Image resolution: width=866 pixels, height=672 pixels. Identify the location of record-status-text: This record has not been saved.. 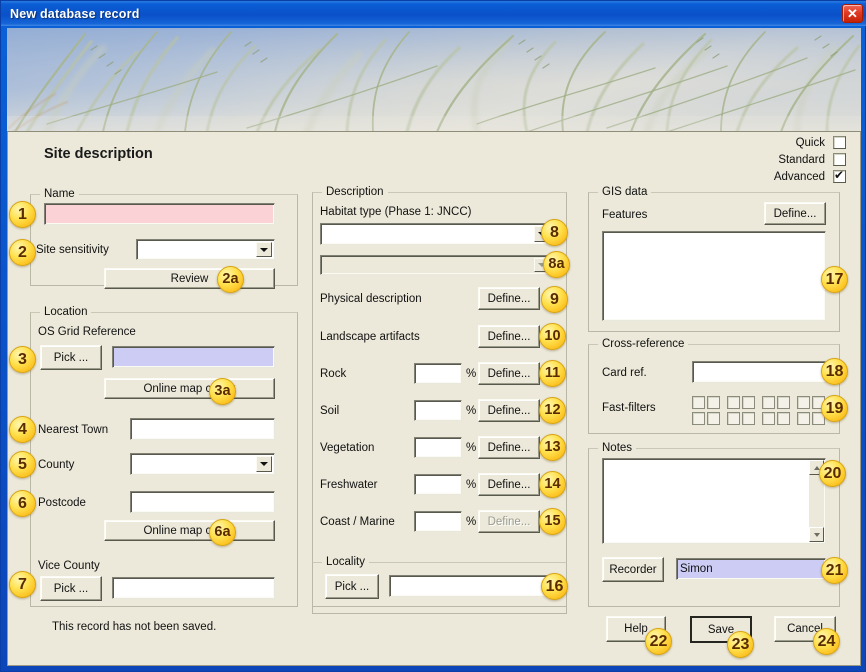
(134, 627).